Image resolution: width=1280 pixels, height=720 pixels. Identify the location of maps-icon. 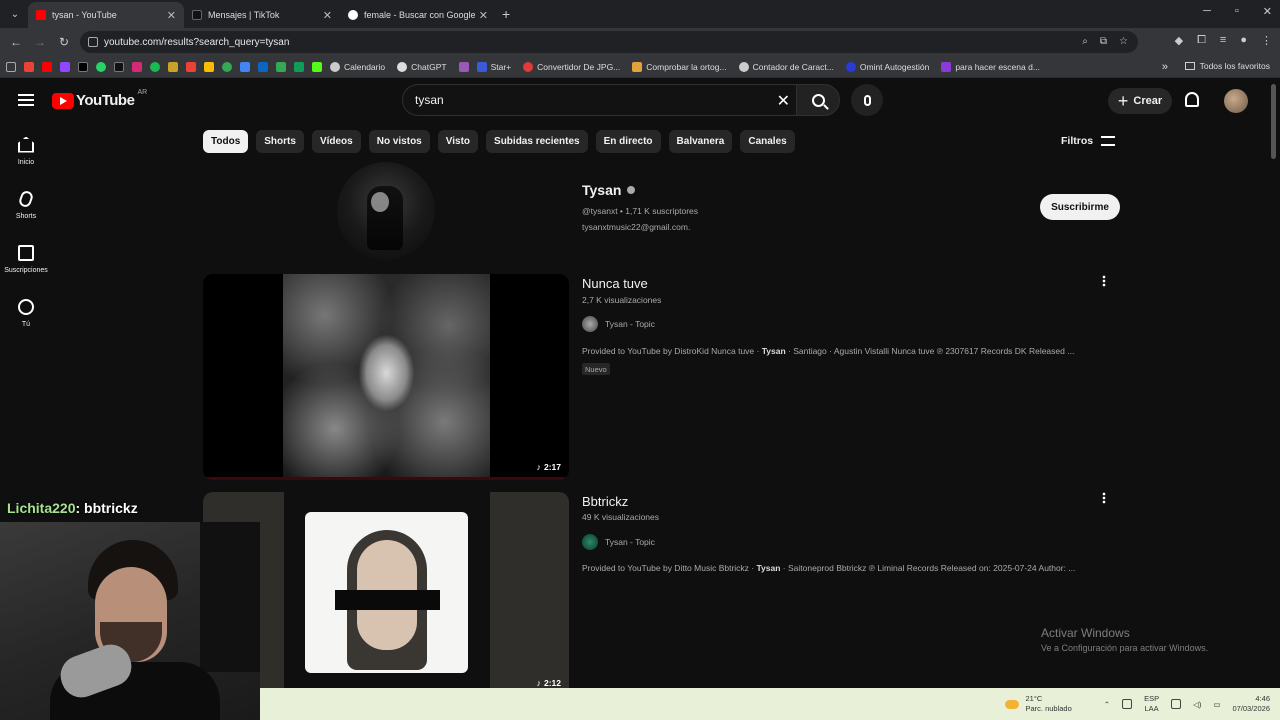
(281, 66).